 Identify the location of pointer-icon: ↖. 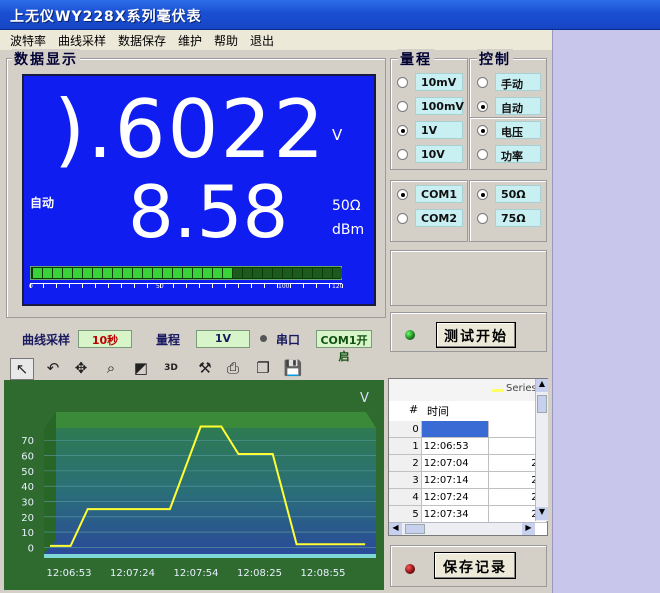
(22, 369).